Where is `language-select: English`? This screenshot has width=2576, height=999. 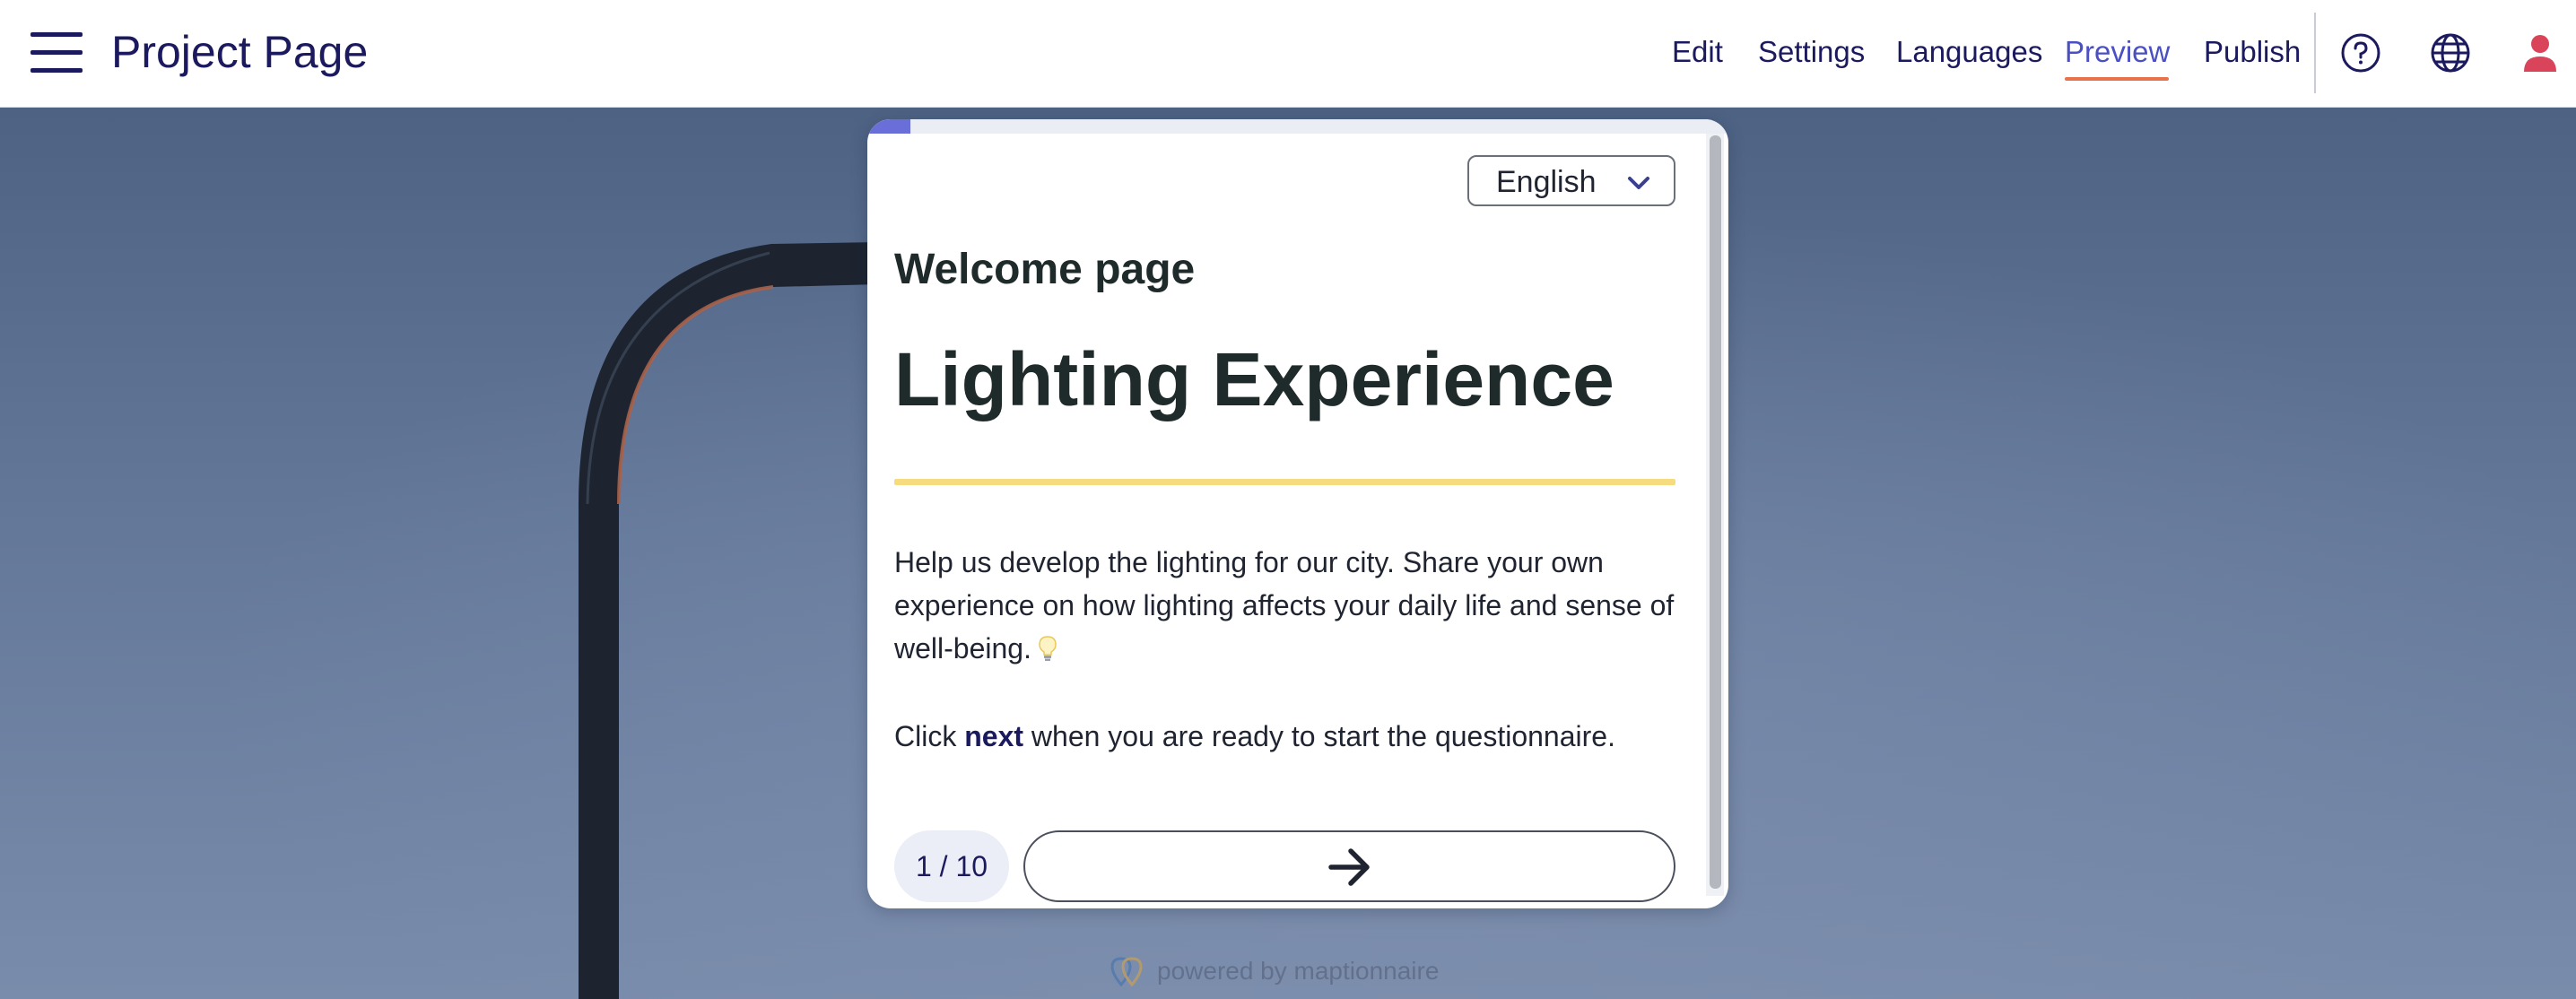 language-select: English is located at coordinates (1571, 180).